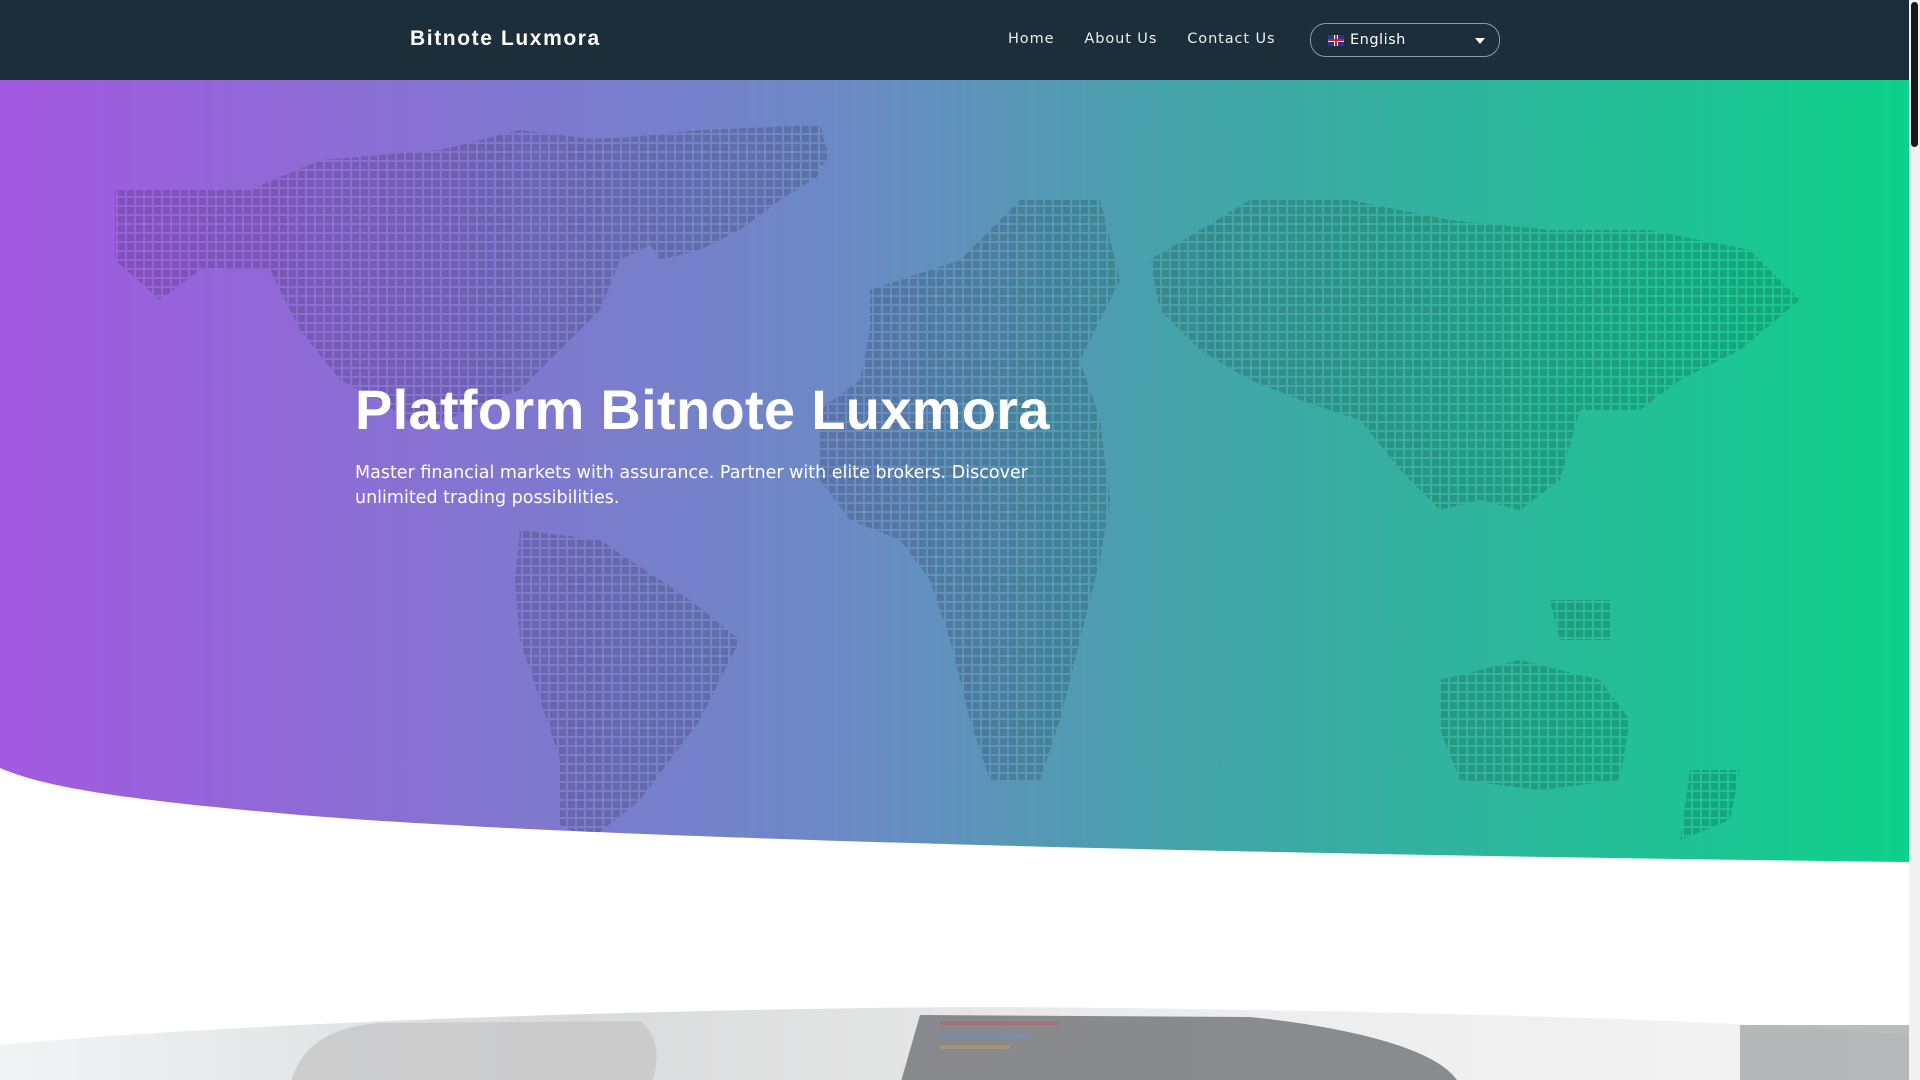  What do you see at coordinates (702, 409) in the screenshot?
I see `hero-title: Platform Bitnote Luxmora` at bounding box center [702, 409].